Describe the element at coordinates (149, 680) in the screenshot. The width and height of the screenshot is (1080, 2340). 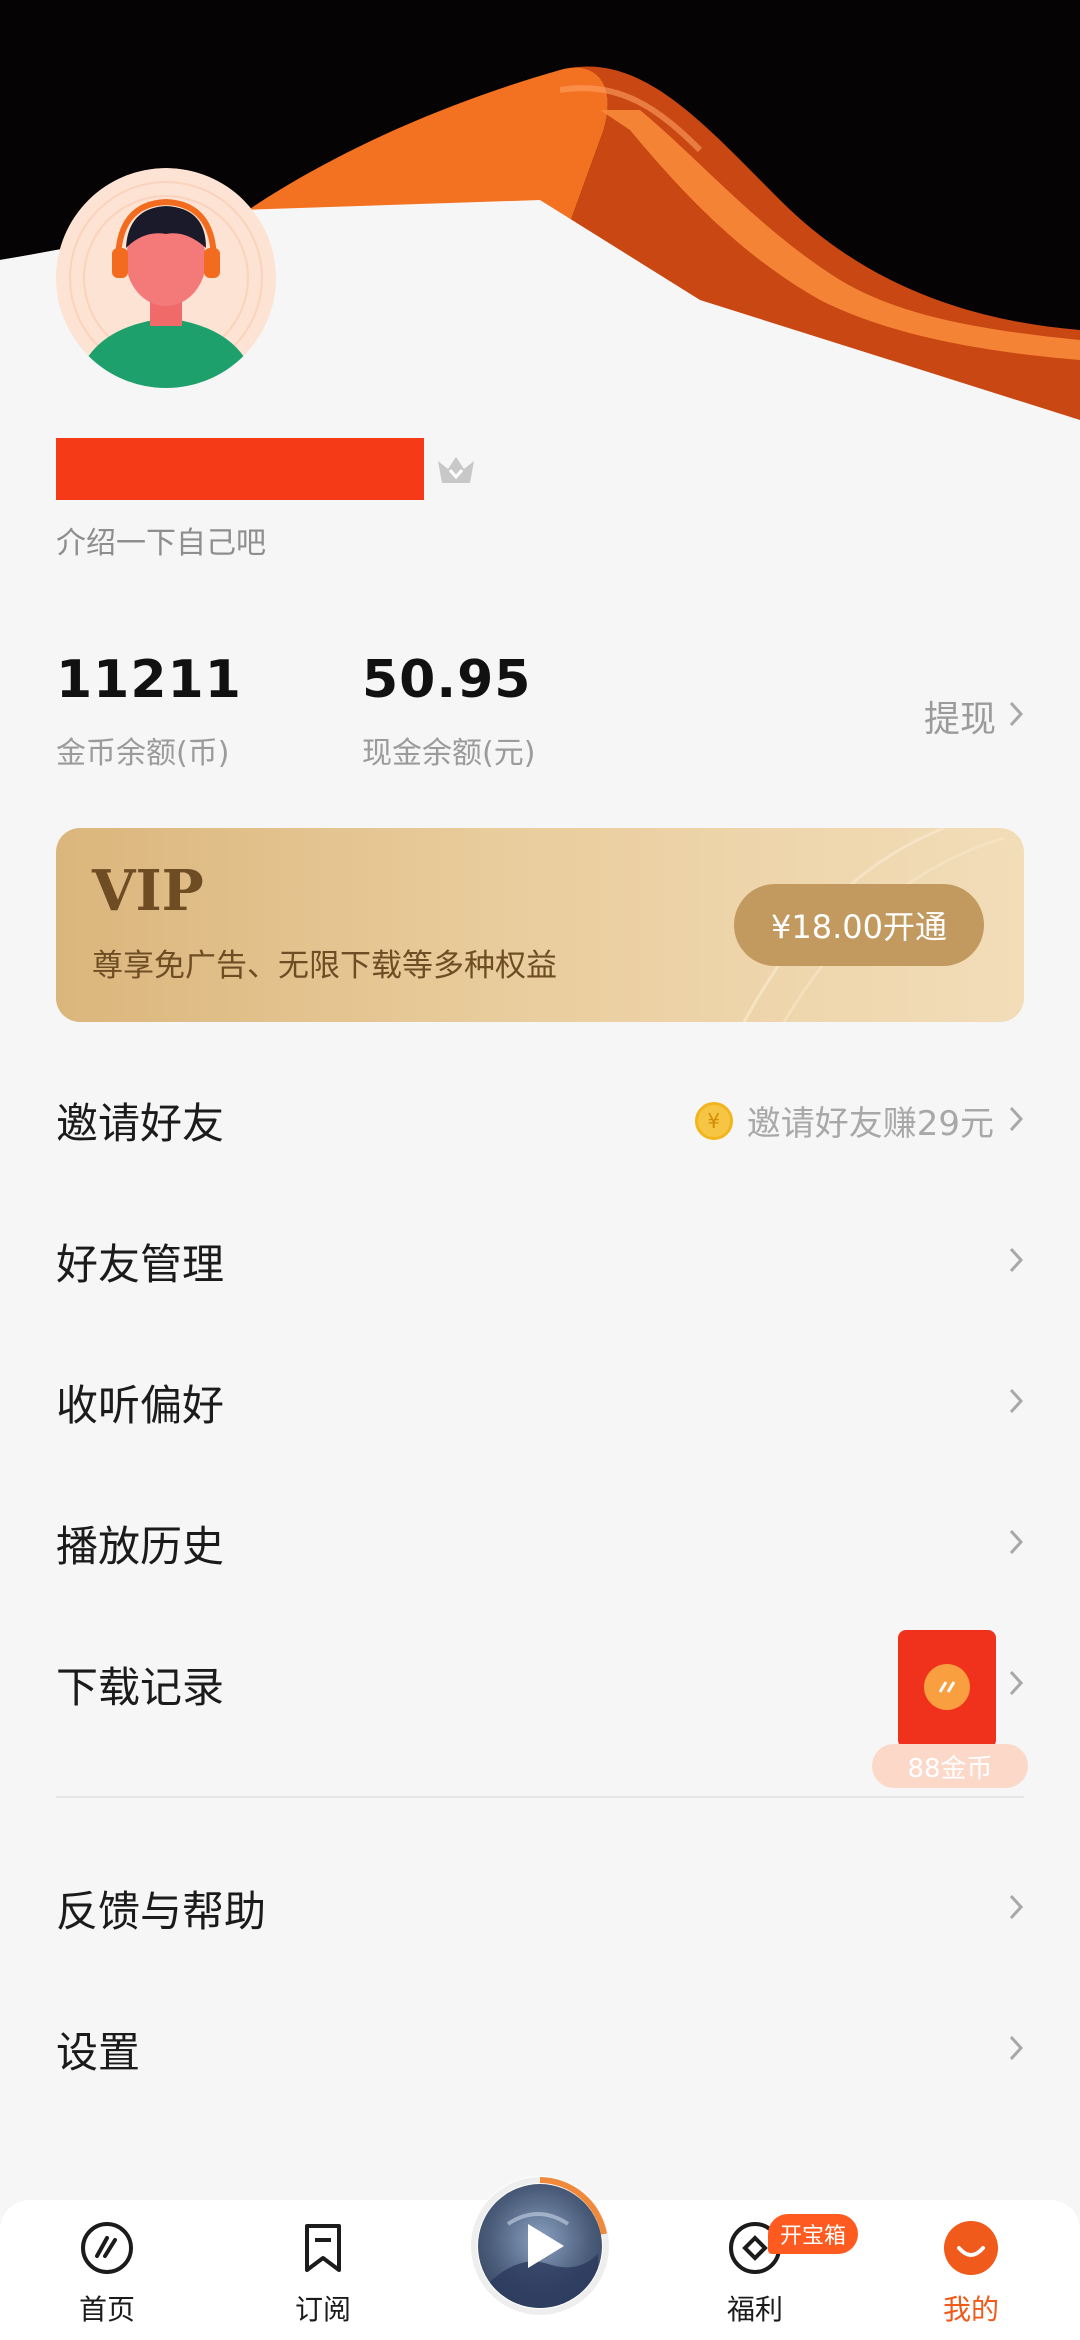
I see `coin-balance-value: 11211` at that location.